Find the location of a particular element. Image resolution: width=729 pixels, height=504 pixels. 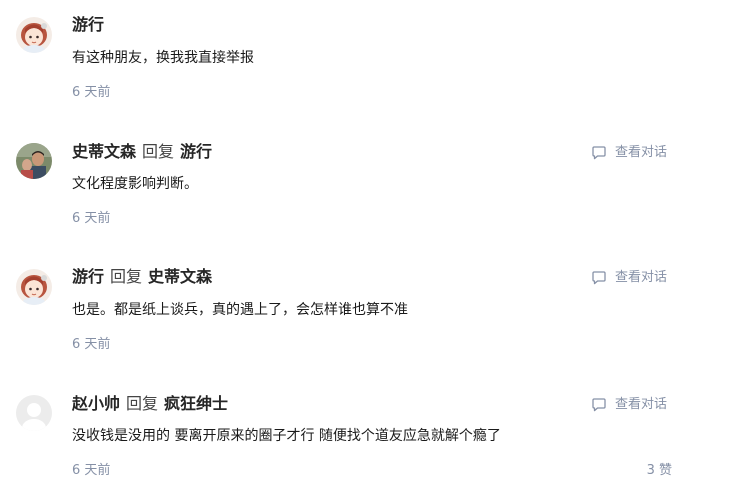

default-user-avatar-icon is located at coordinates (34, 413).